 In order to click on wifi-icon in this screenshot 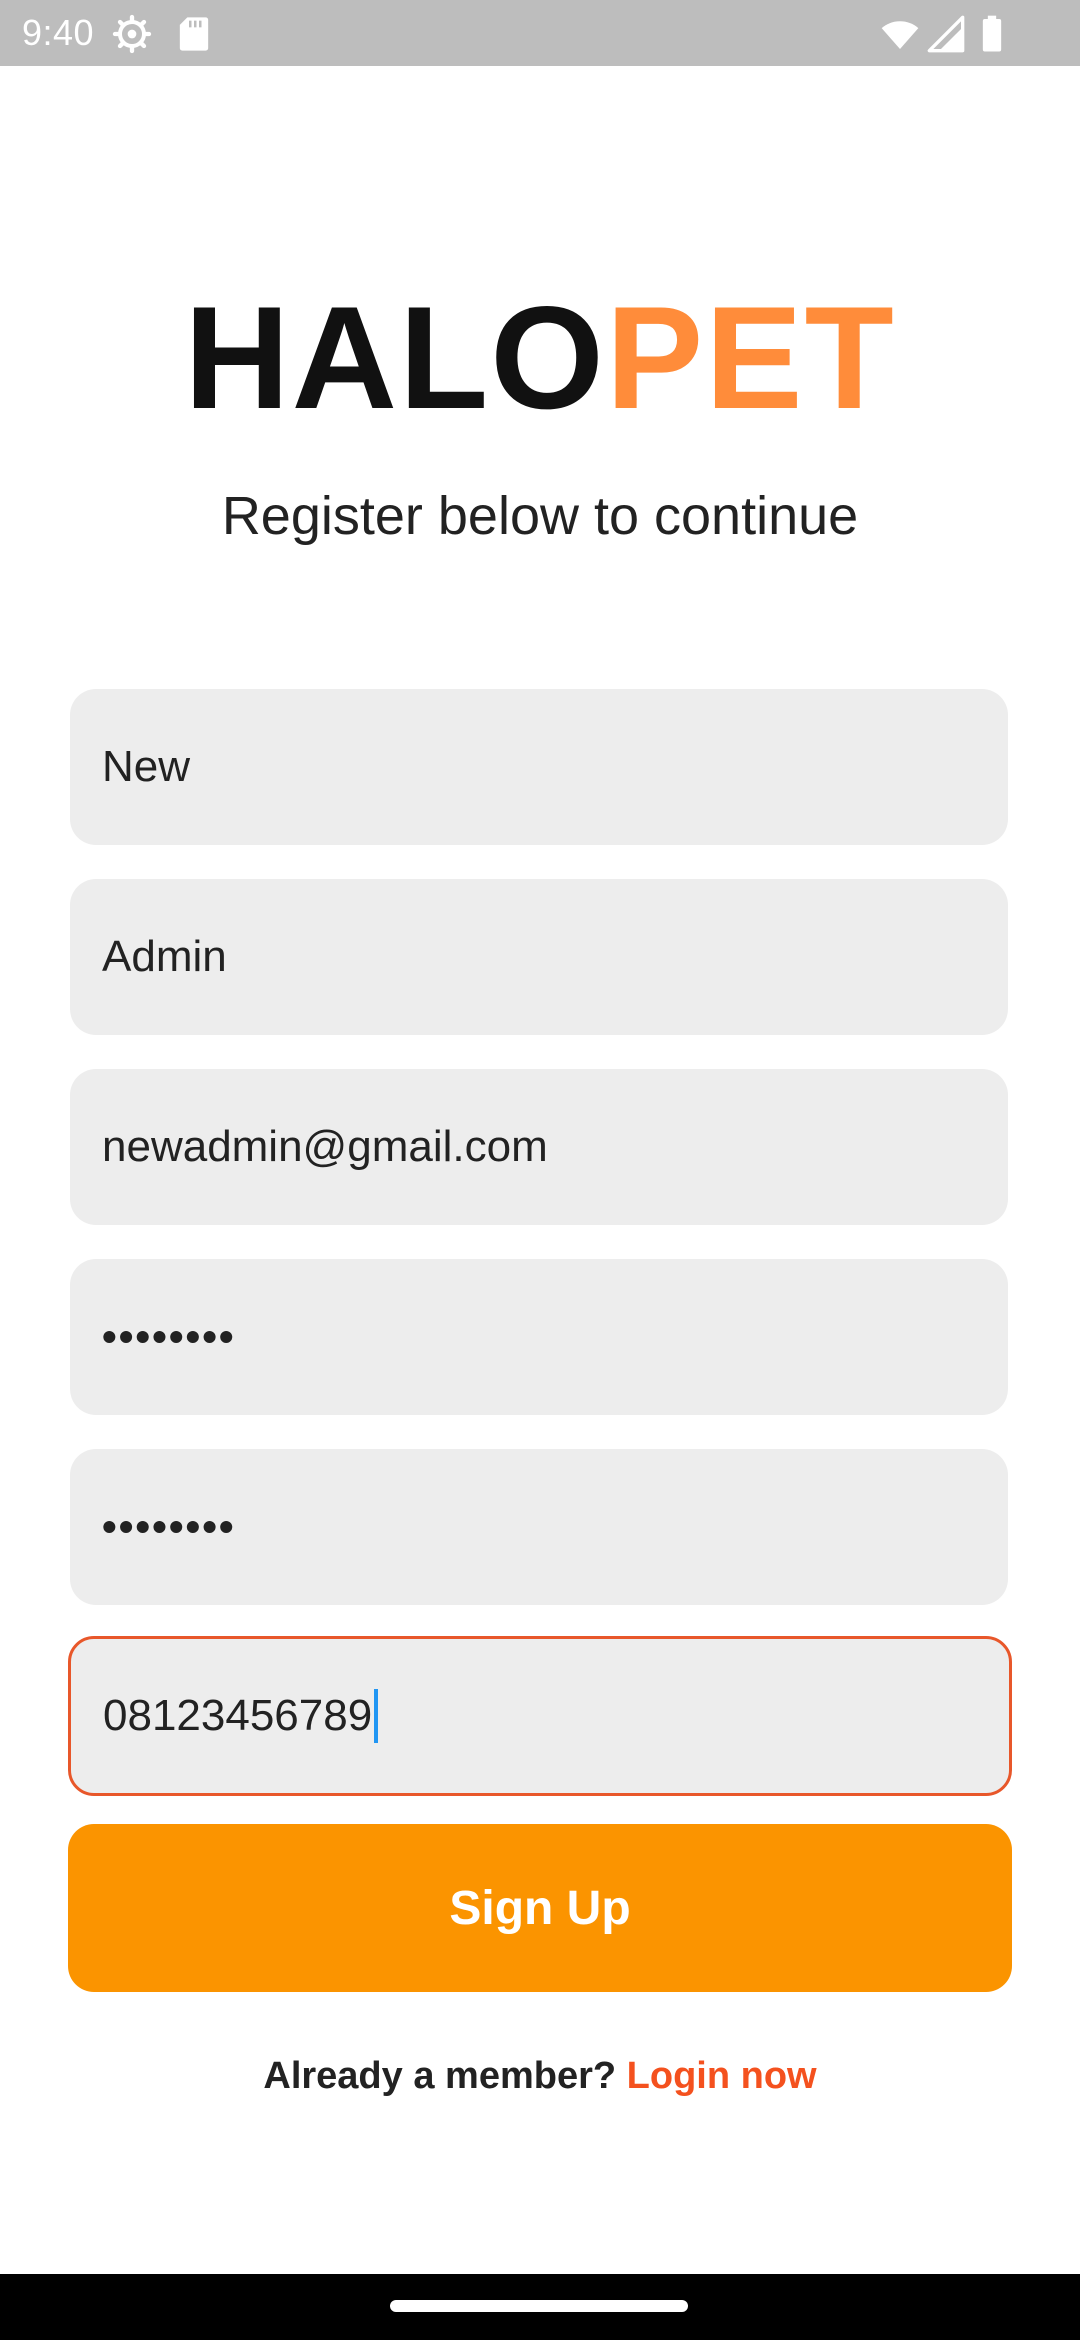, I will do `click(900, 35)`.